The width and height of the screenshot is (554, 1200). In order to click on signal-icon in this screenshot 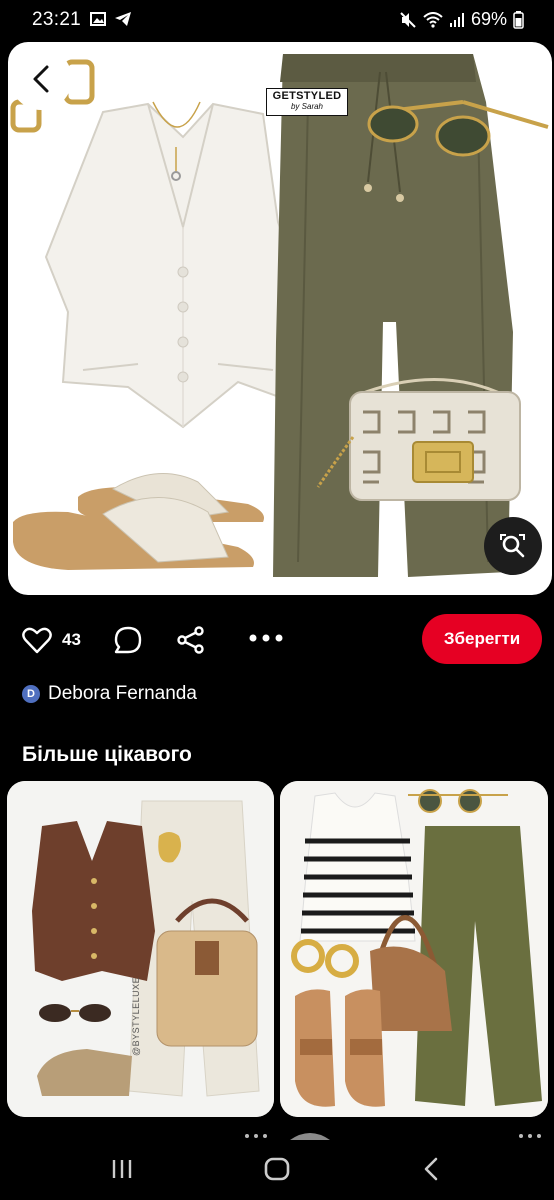, I will do `click(456, 19)`.